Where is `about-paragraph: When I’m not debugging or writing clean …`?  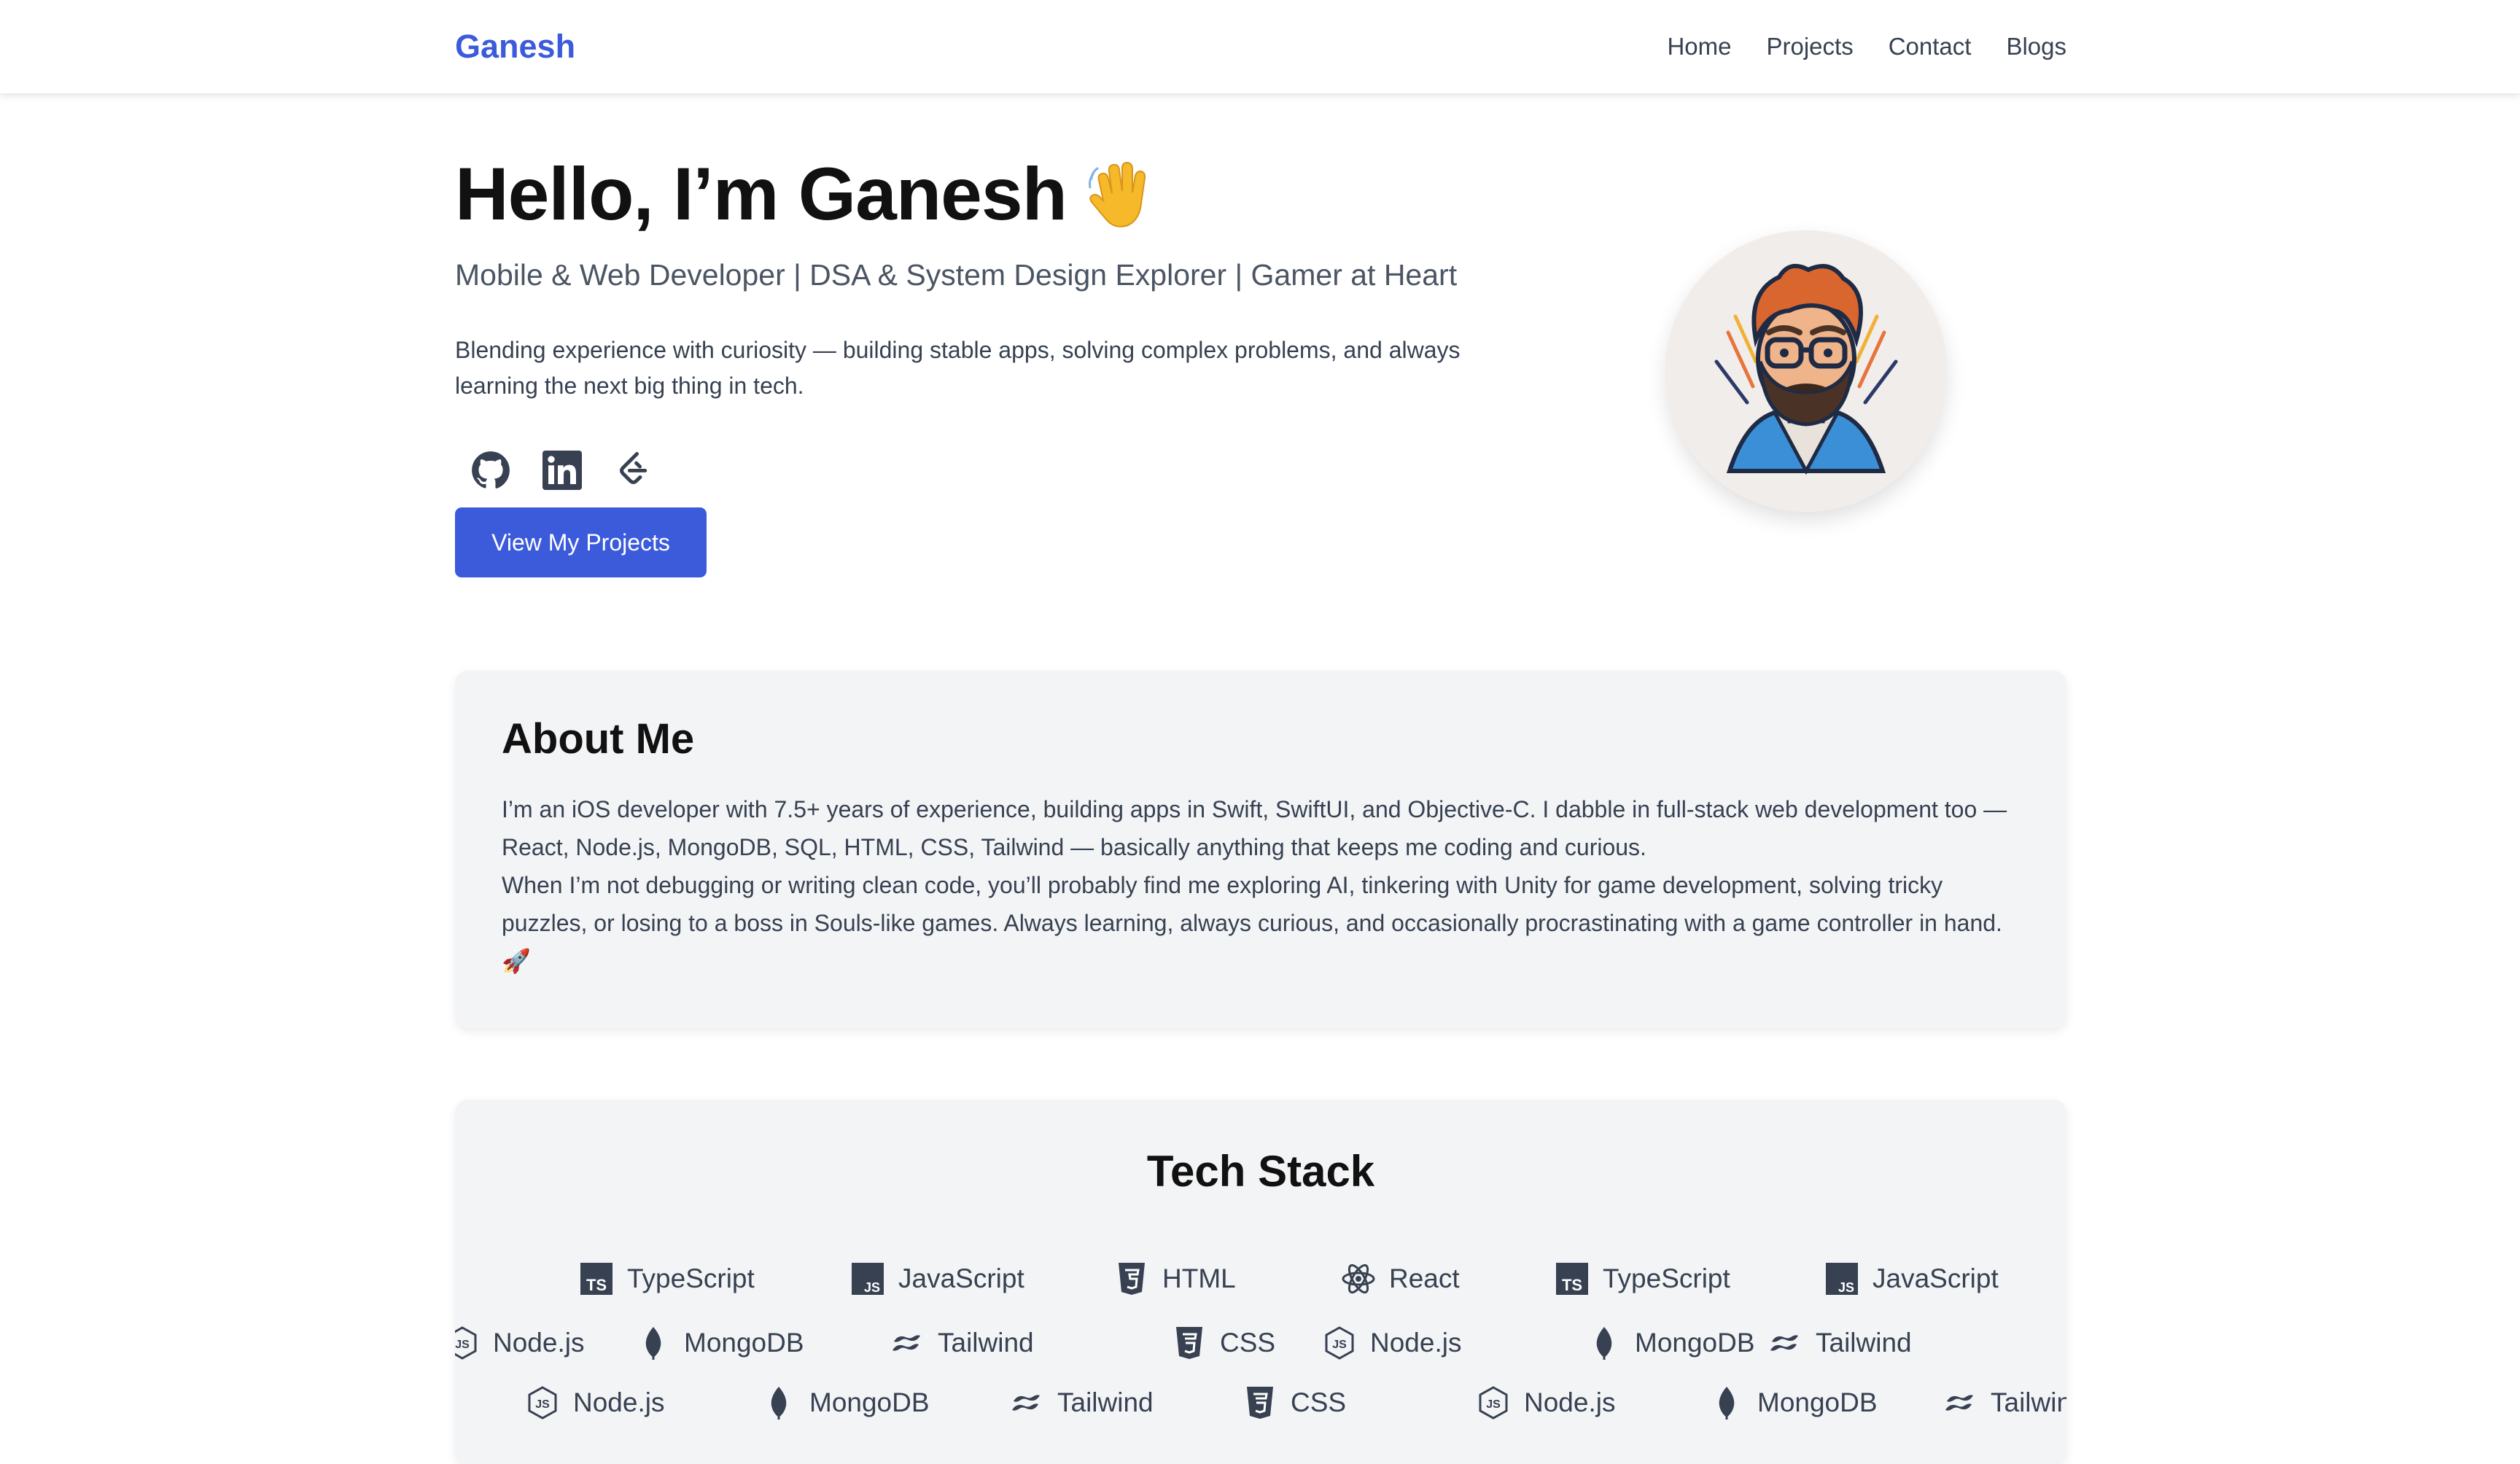 about-paragraph: When I’m not debugging or writing clean … is located at coordinates (1252, 923).